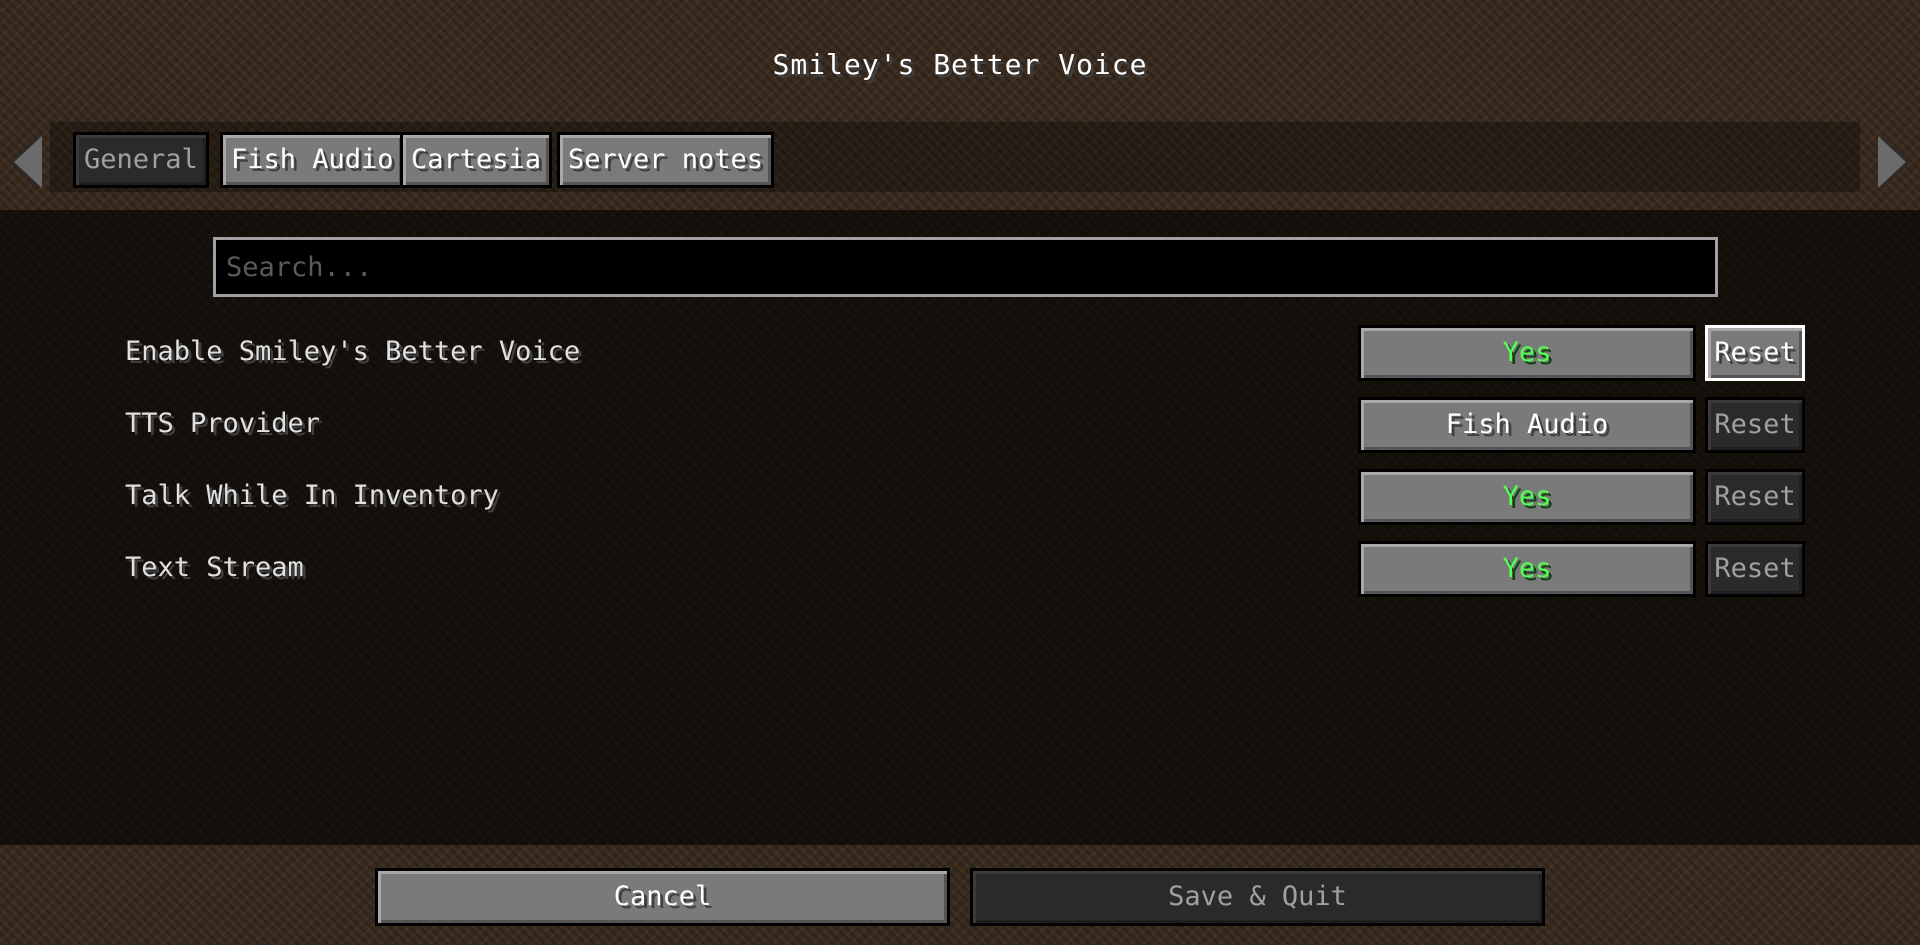 The image size is (1920, 945). Describe the element at coordinates (476, 160) in the screenshot. I see `tab-cartesia: Cartesia` at that location.